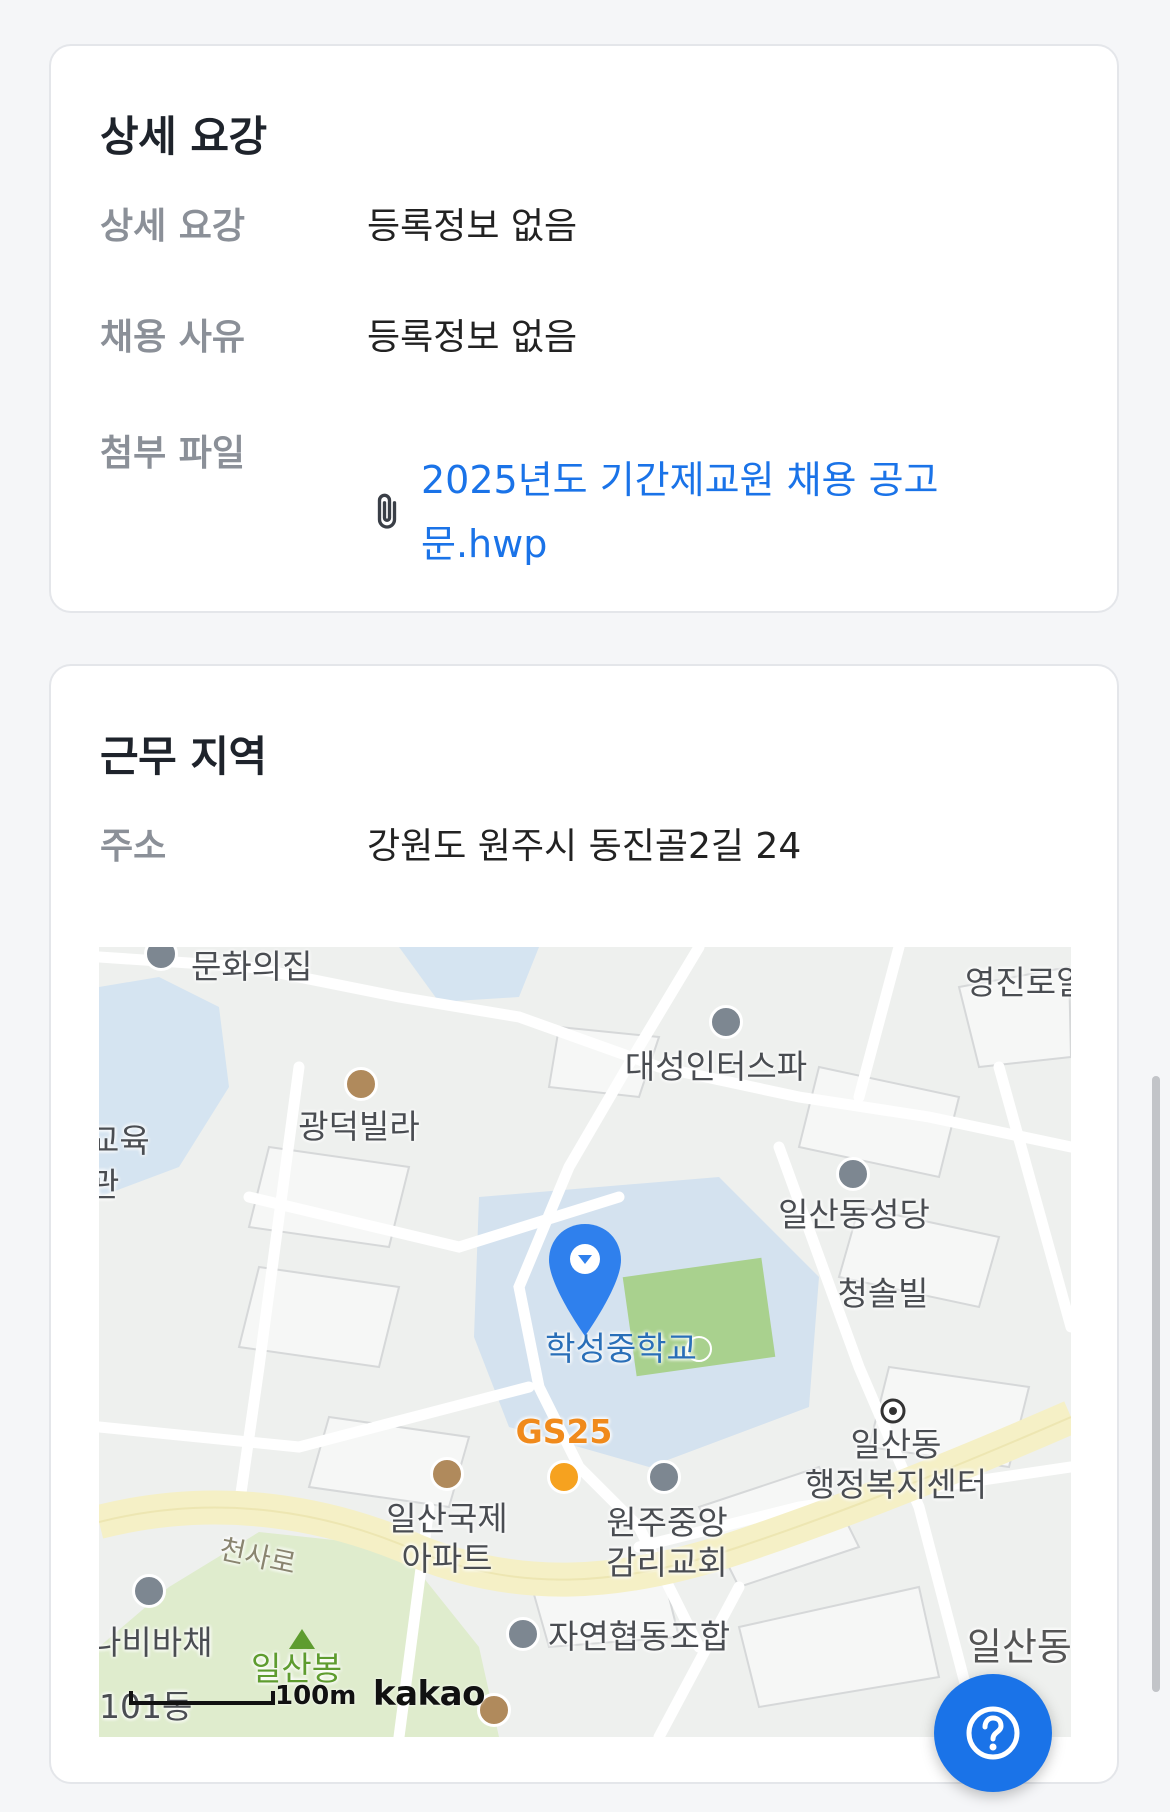  I want to click on address-label: 주소, so click(133, 846).